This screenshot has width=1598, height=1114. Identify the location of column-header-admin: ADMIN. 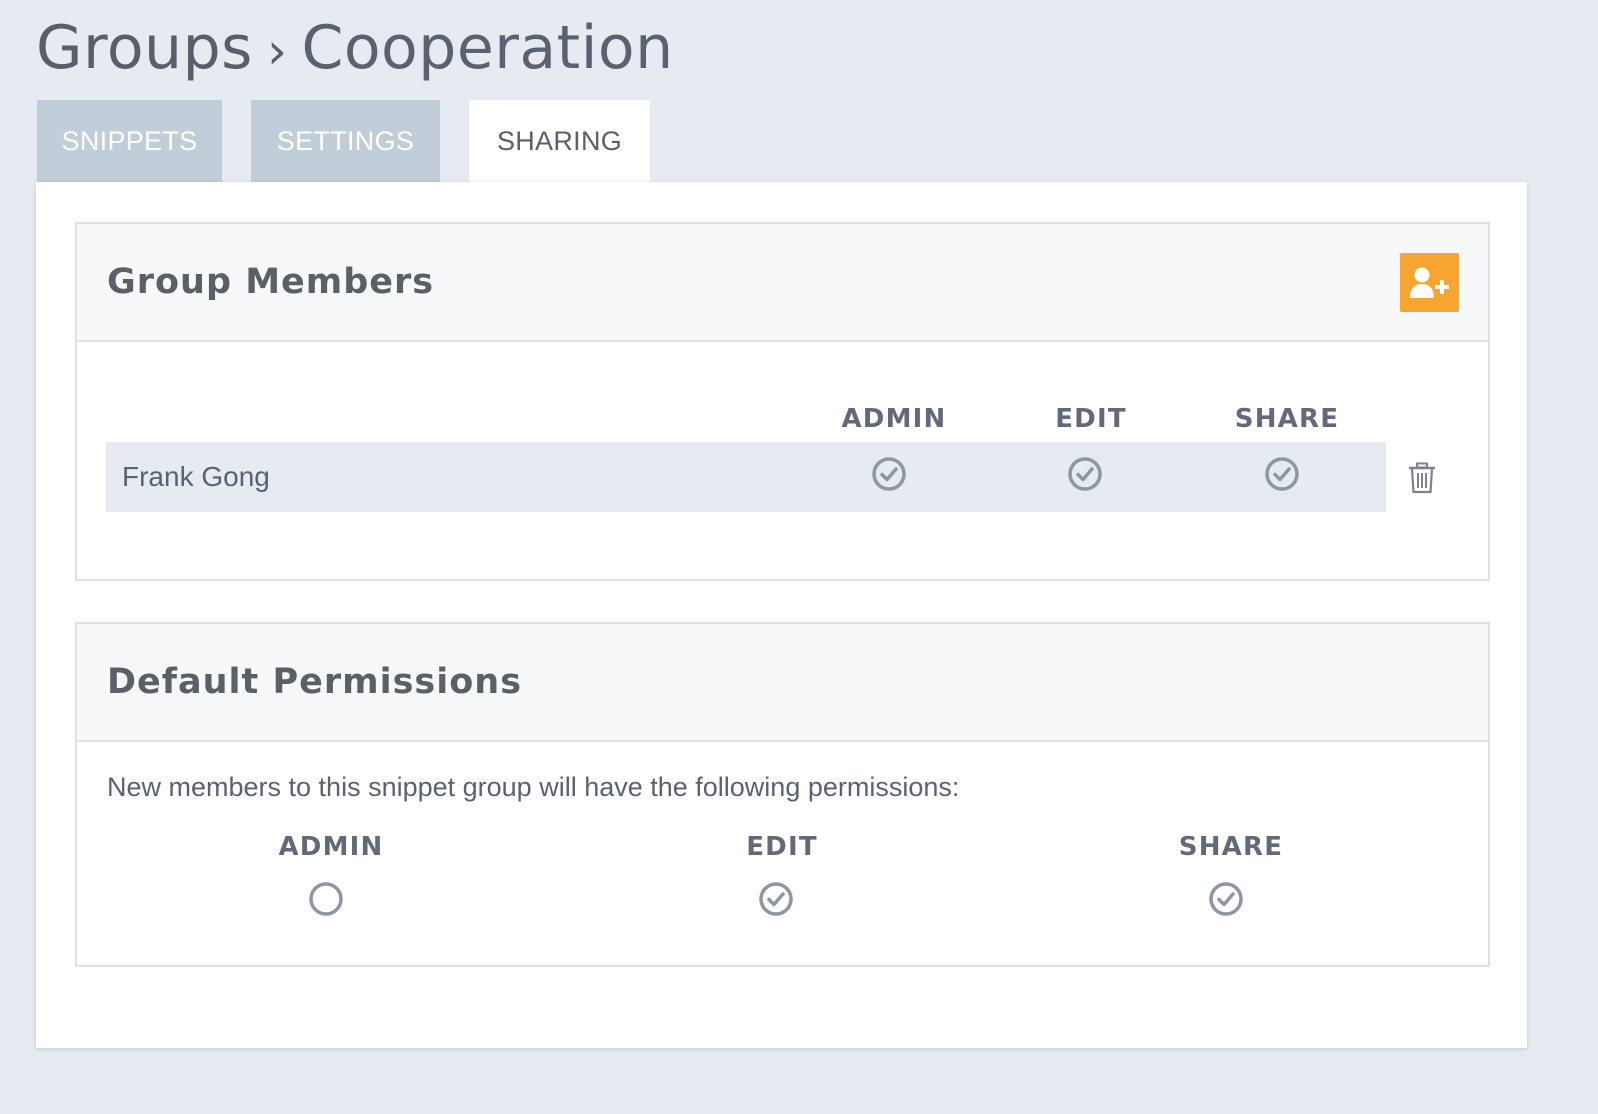
(894, 419).